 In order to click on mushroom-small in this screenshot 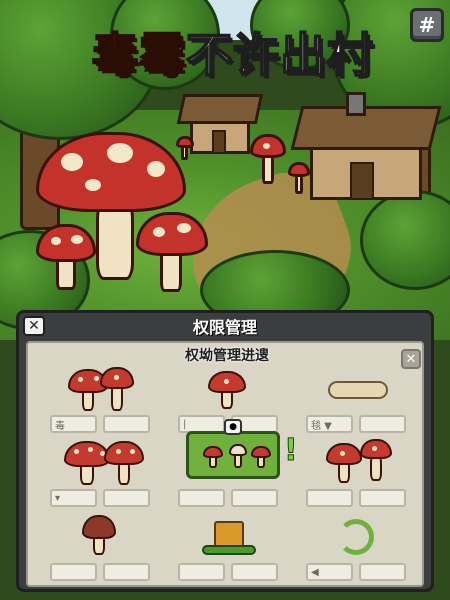, I will do `click(268, 159)`.